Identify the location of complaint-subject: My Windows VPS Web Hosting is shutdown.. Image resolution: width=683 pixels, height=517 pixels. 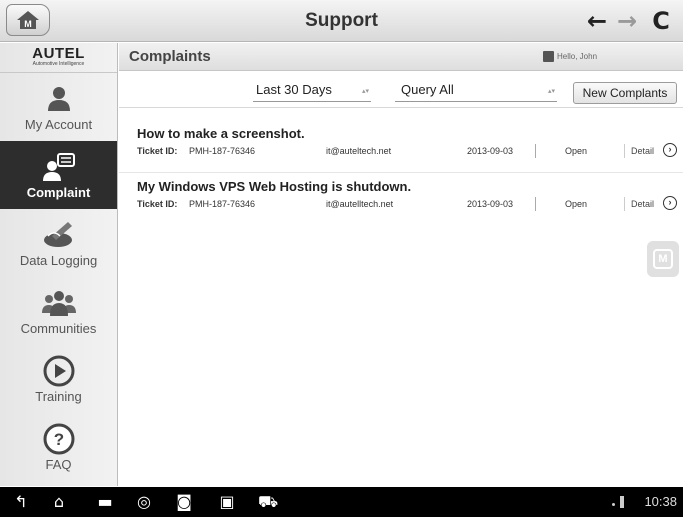
(274, 186).